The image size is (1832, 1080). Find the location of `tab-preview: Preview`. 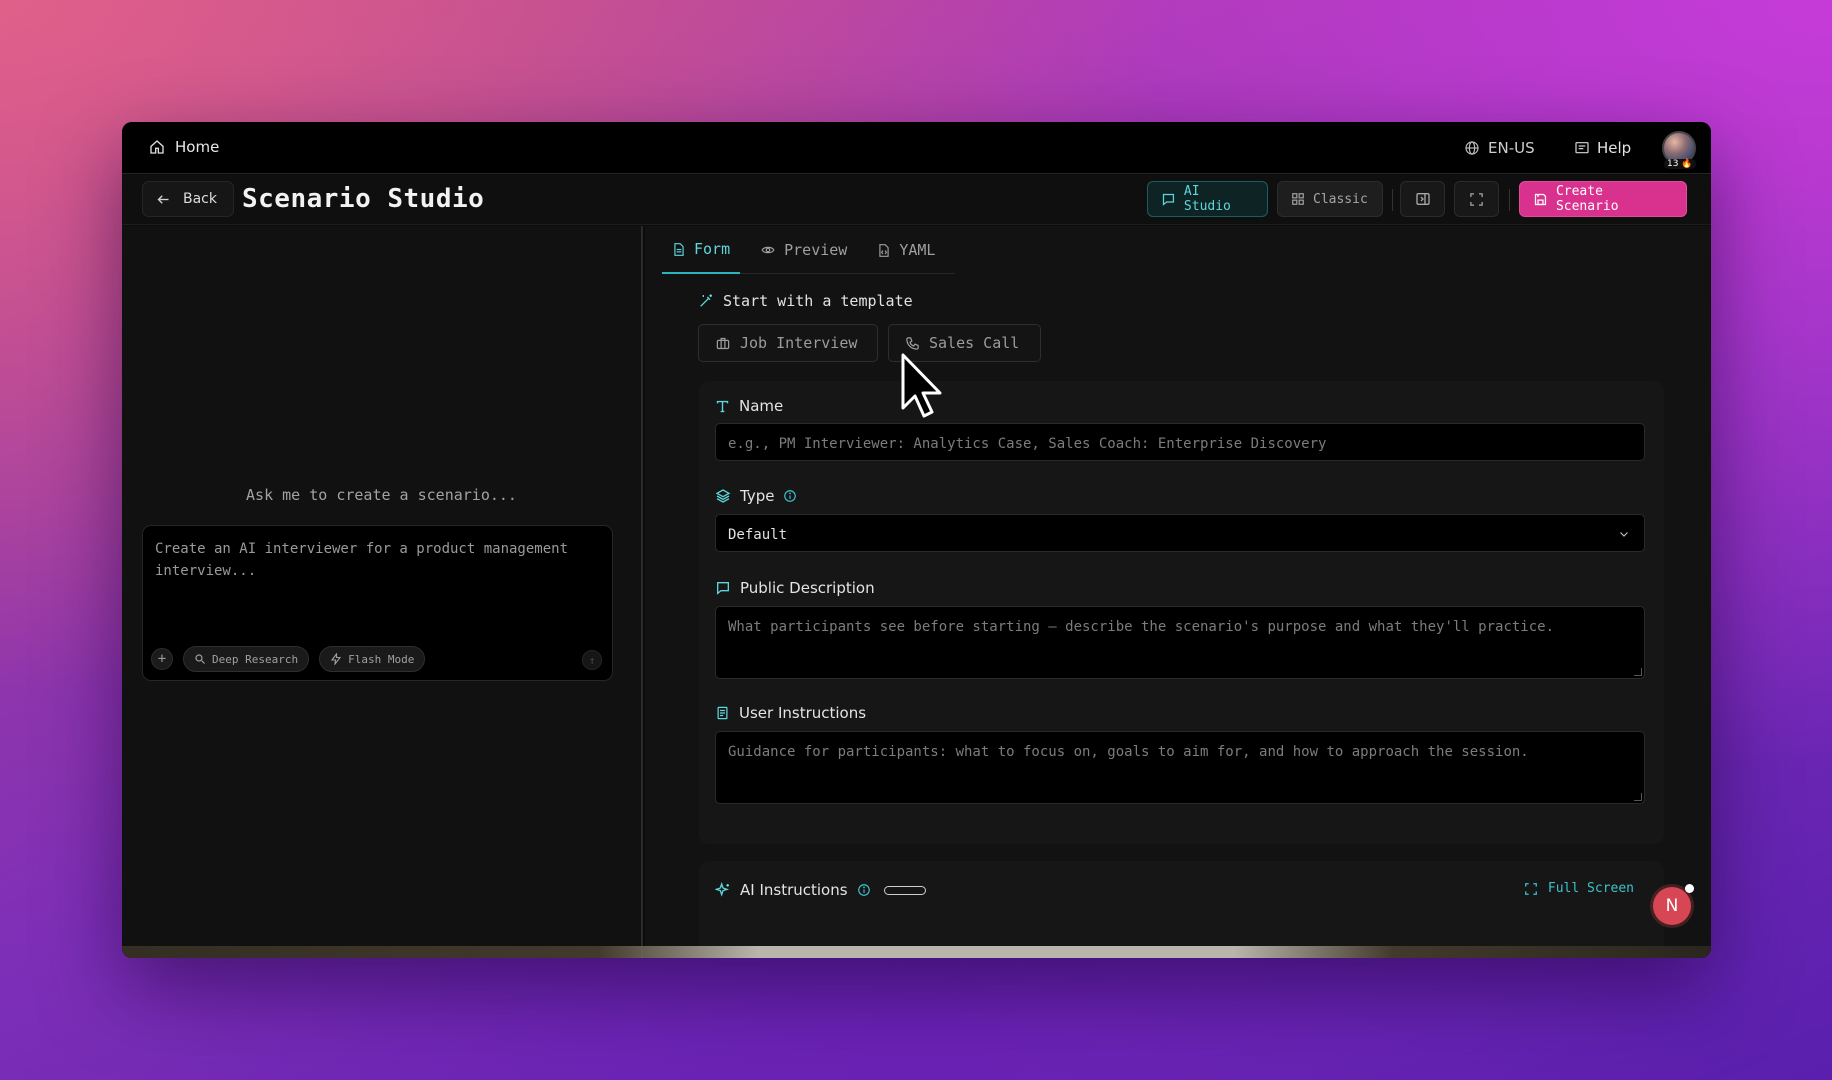

tab-preview: Preview is located at coordinates (803, 250).